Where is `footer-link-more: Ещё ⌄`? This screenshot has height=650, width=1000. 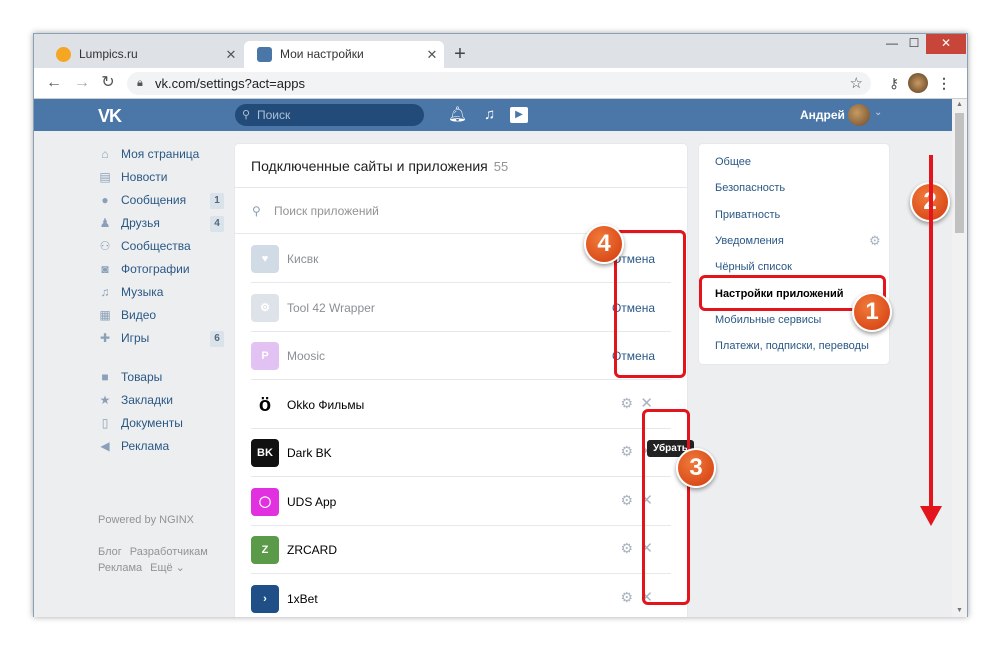
footer-link-more: Ещё ⌄ is located at coordinates (167, 568).